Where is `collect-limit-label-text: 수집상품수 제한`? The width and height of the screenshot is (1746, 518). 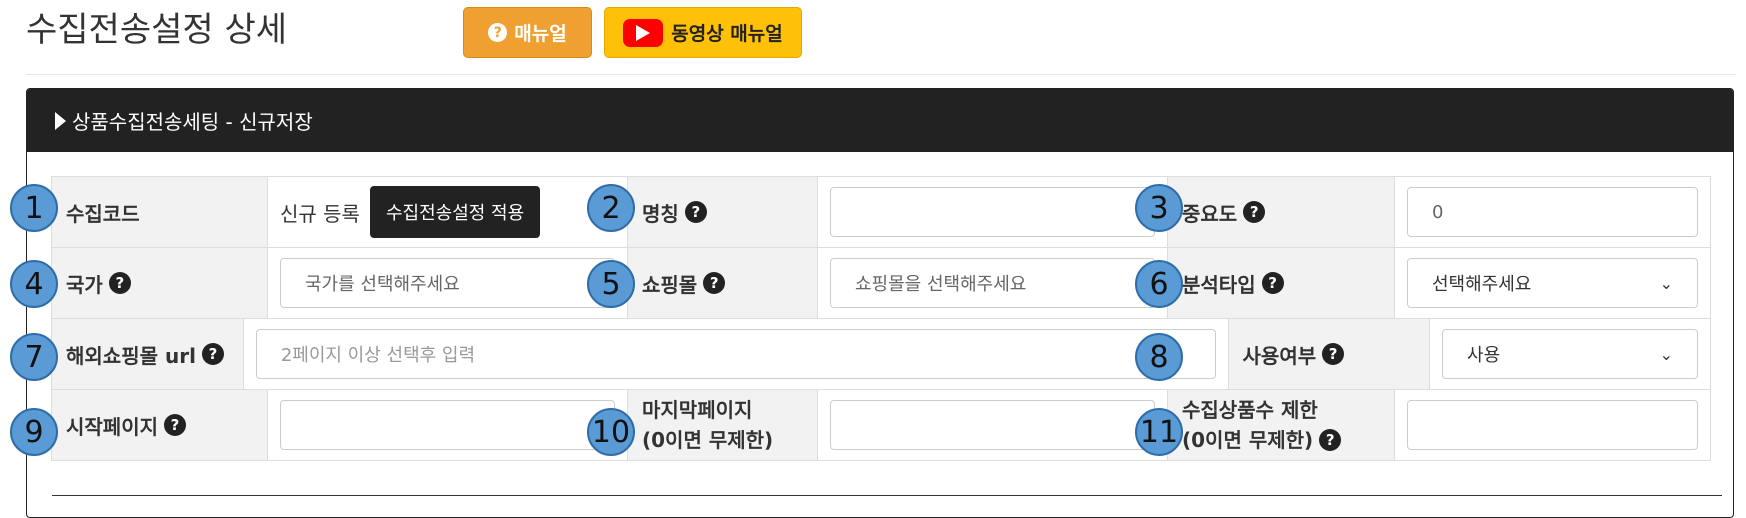
collect-limit-label-text: 수집상품수 제한 is located at coordinates (1250, 410).